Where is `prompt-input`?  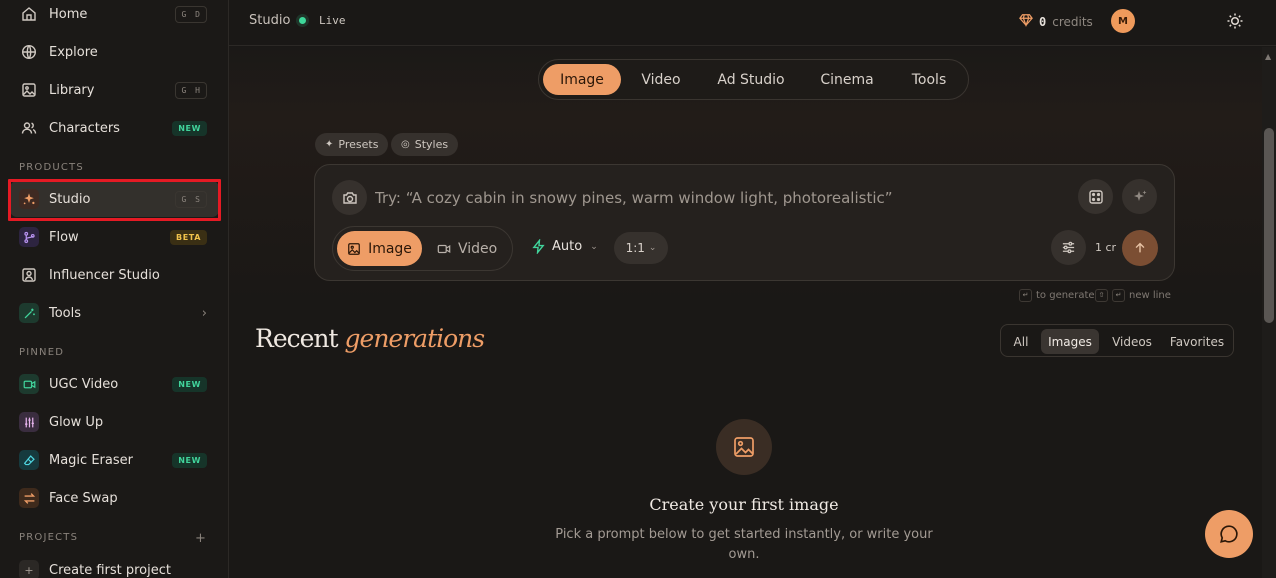 prompt-input is located at coordinates (720, 198).